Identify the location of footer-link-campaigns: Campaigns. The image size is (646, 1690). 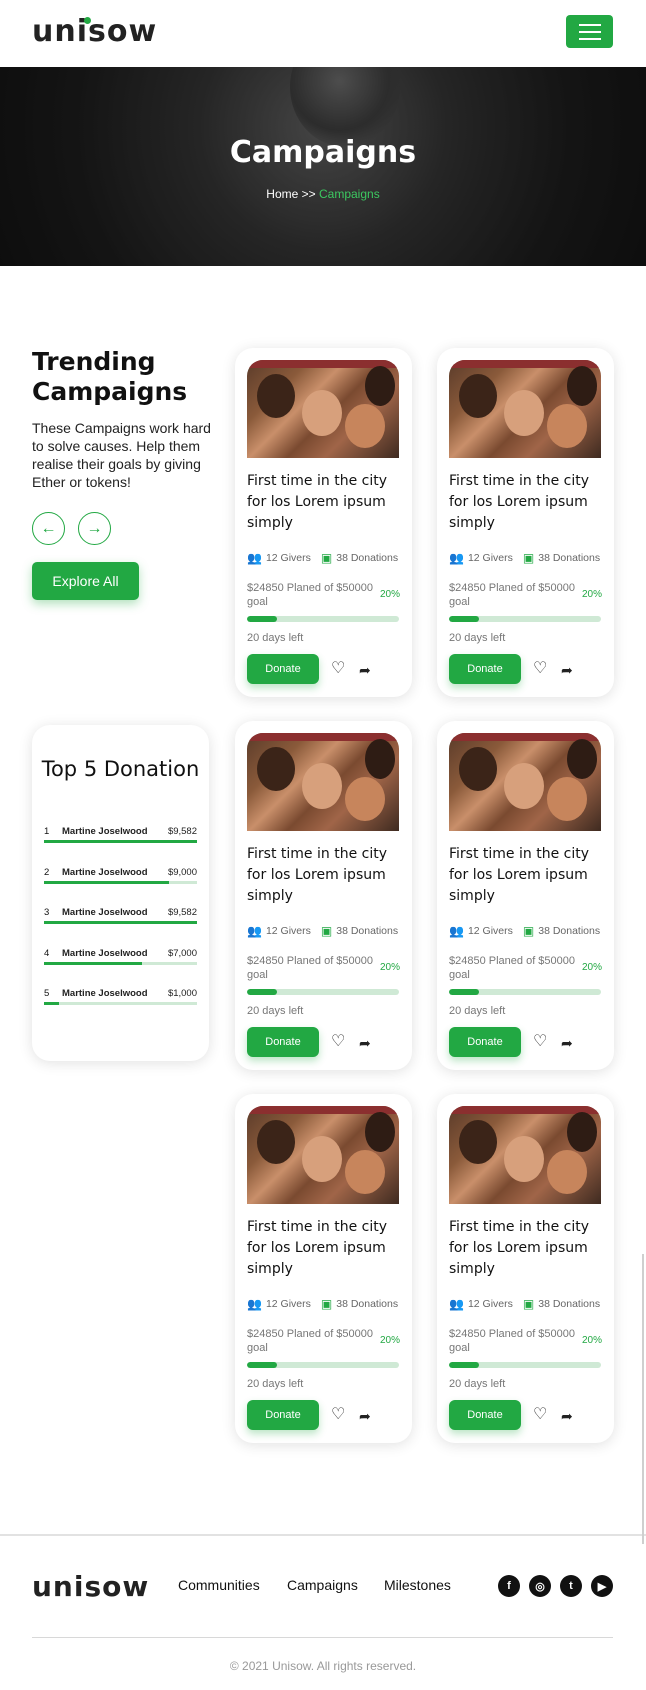
(322, 1585).